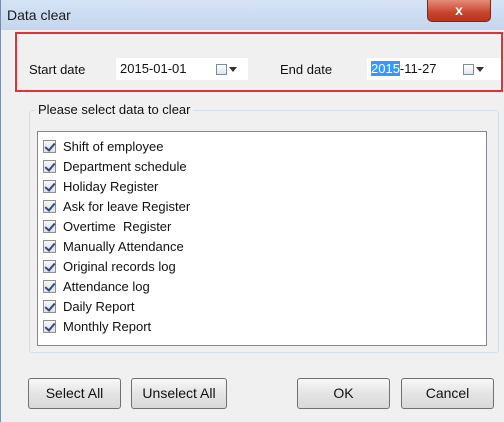  I want to click on close-button: x, so click(459, 11).